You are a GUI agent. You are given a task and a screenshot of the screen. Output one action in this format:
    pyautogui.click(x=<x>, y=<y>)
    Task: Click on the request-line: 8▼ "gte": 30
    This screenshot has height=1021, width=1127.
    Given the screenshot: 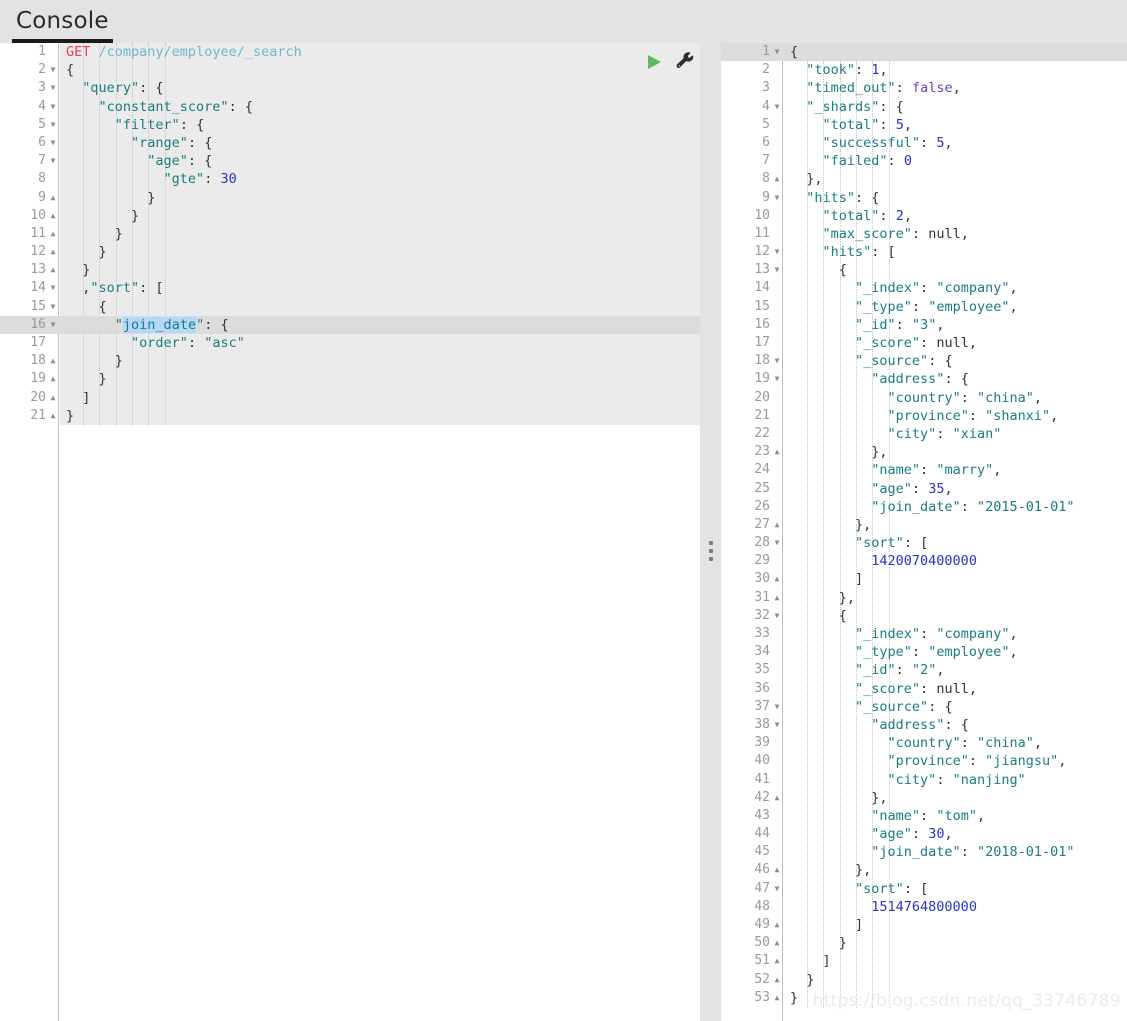 What is the action you would take?
    pyautogui.click(x=350, y=179)
    